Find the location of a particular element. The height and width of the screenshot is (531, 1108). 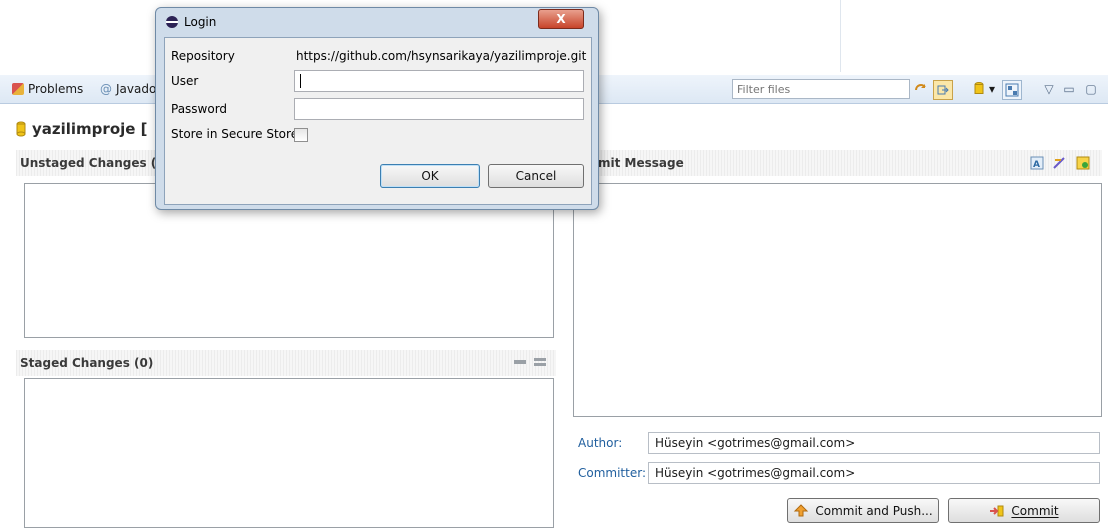

close-icon: X is located at coordinates (561, 19).